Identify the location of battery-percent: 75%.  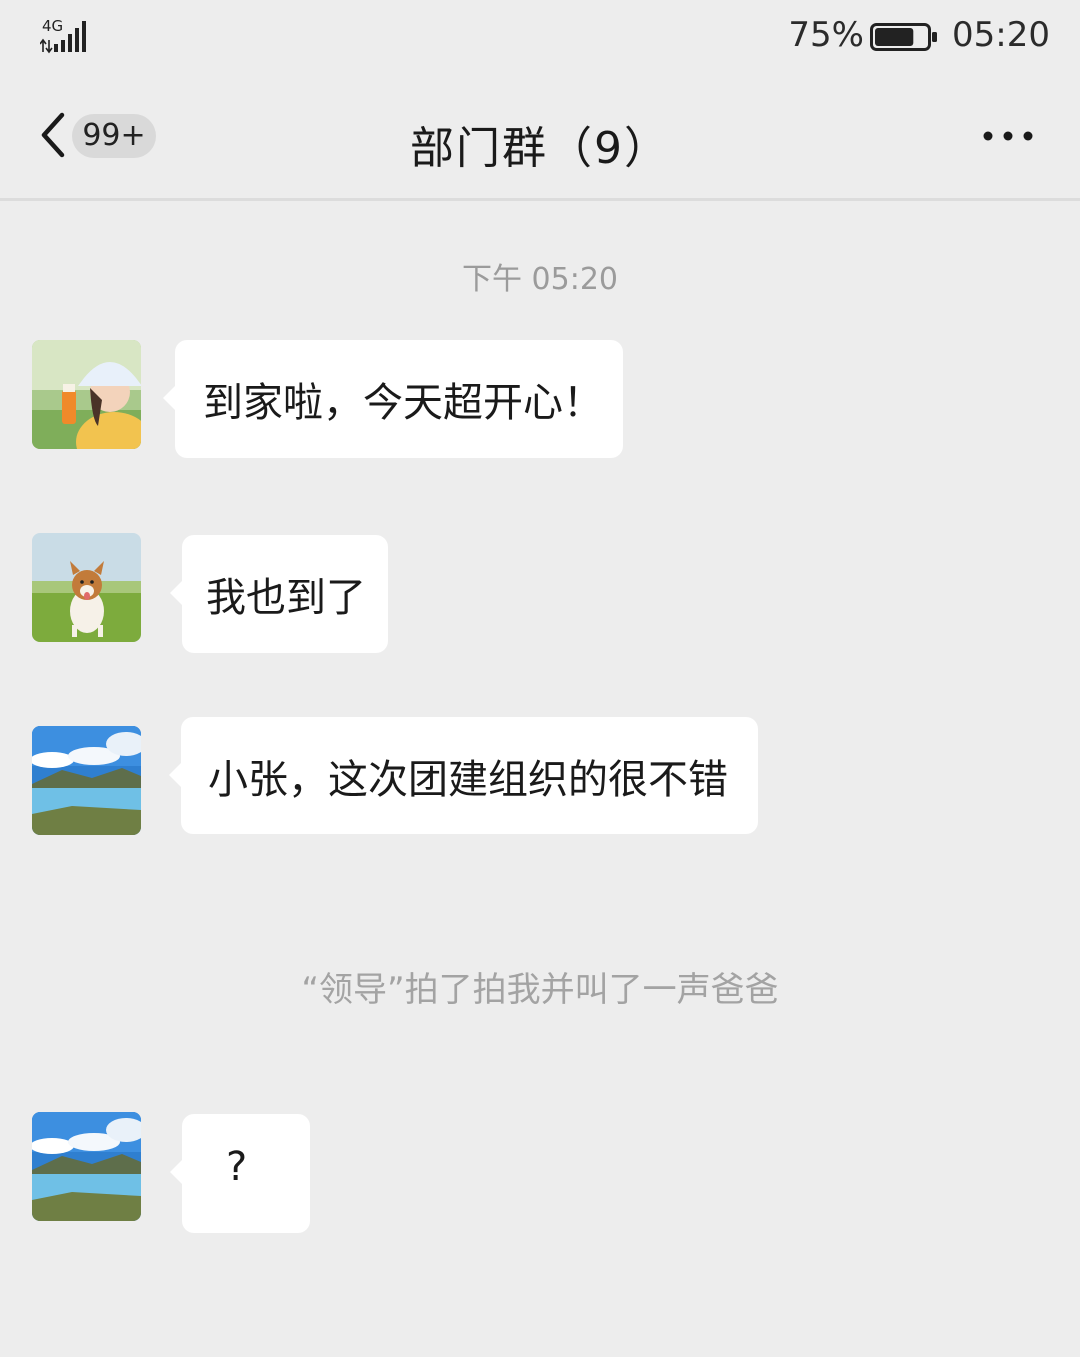
(826, 35).